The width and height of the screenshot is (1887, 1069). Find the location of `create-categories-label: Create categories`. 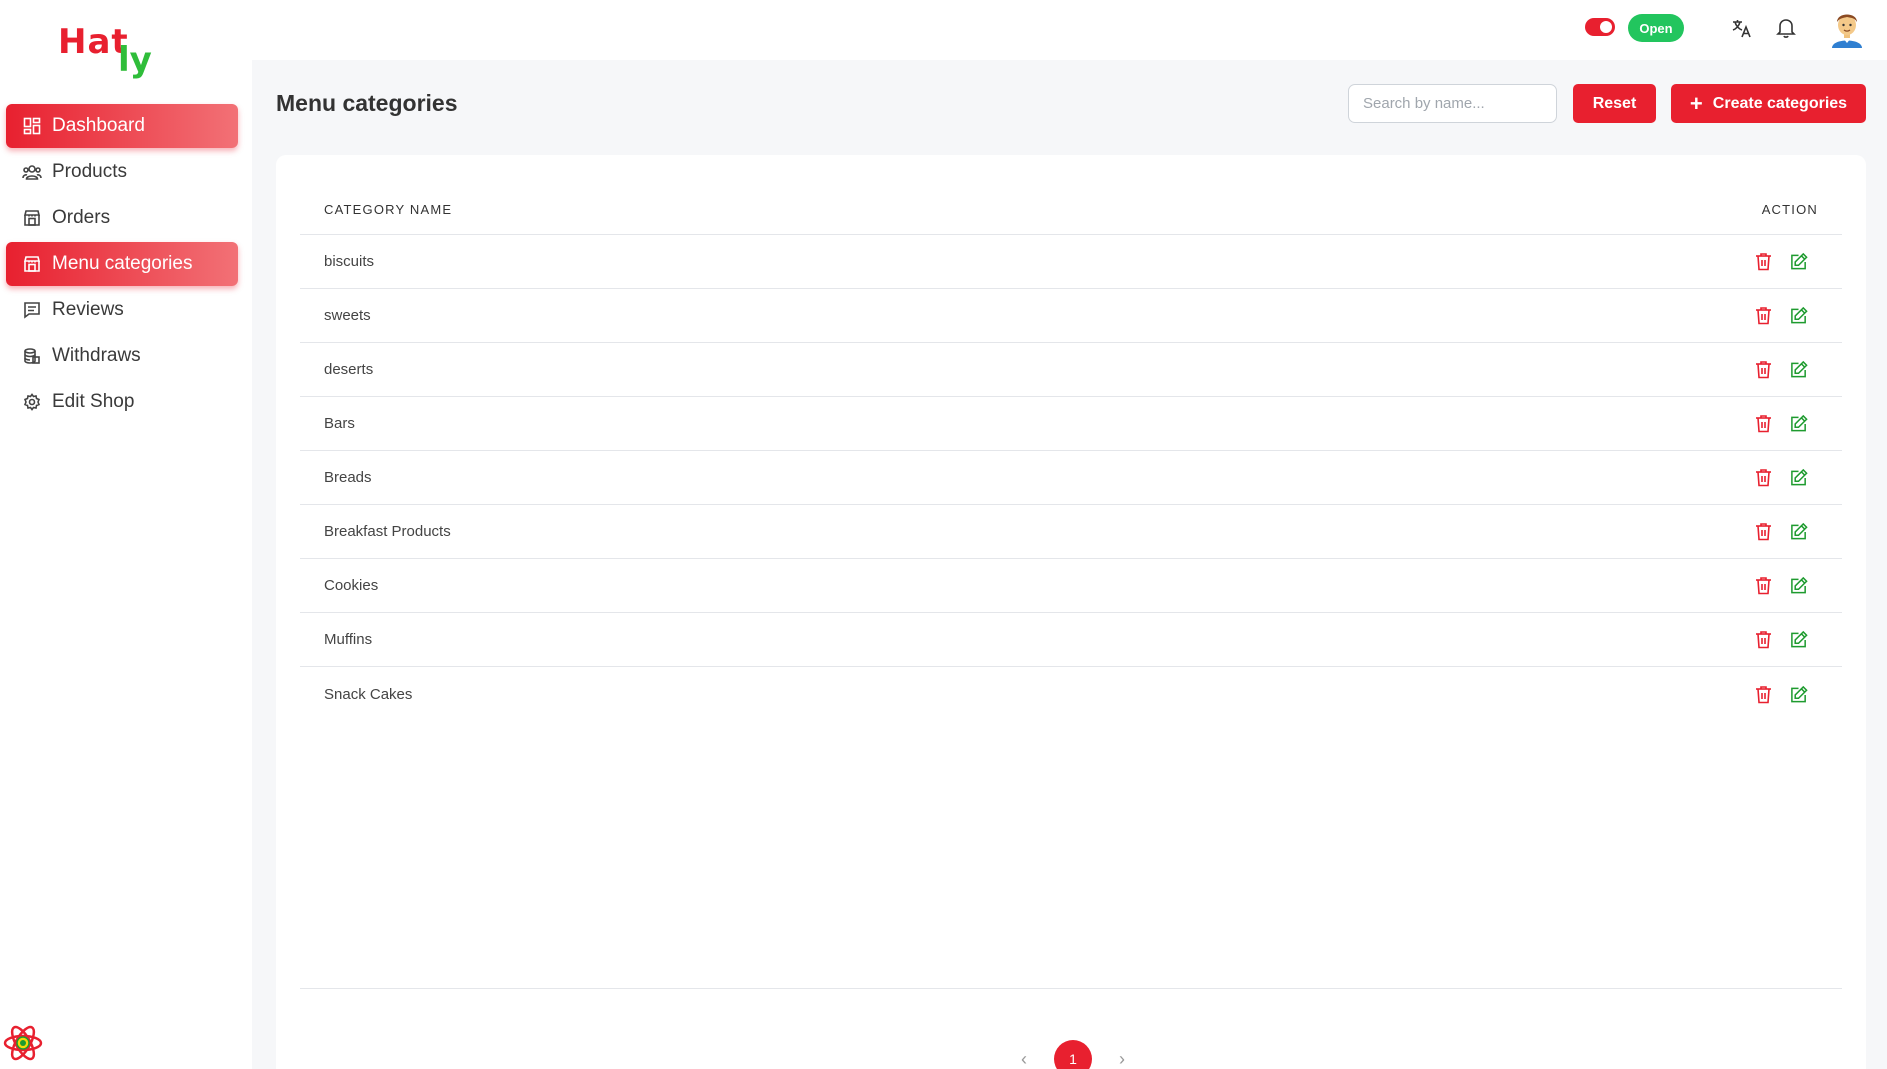

create-categories-label: Create categories is located at coordinates (1780, 103).